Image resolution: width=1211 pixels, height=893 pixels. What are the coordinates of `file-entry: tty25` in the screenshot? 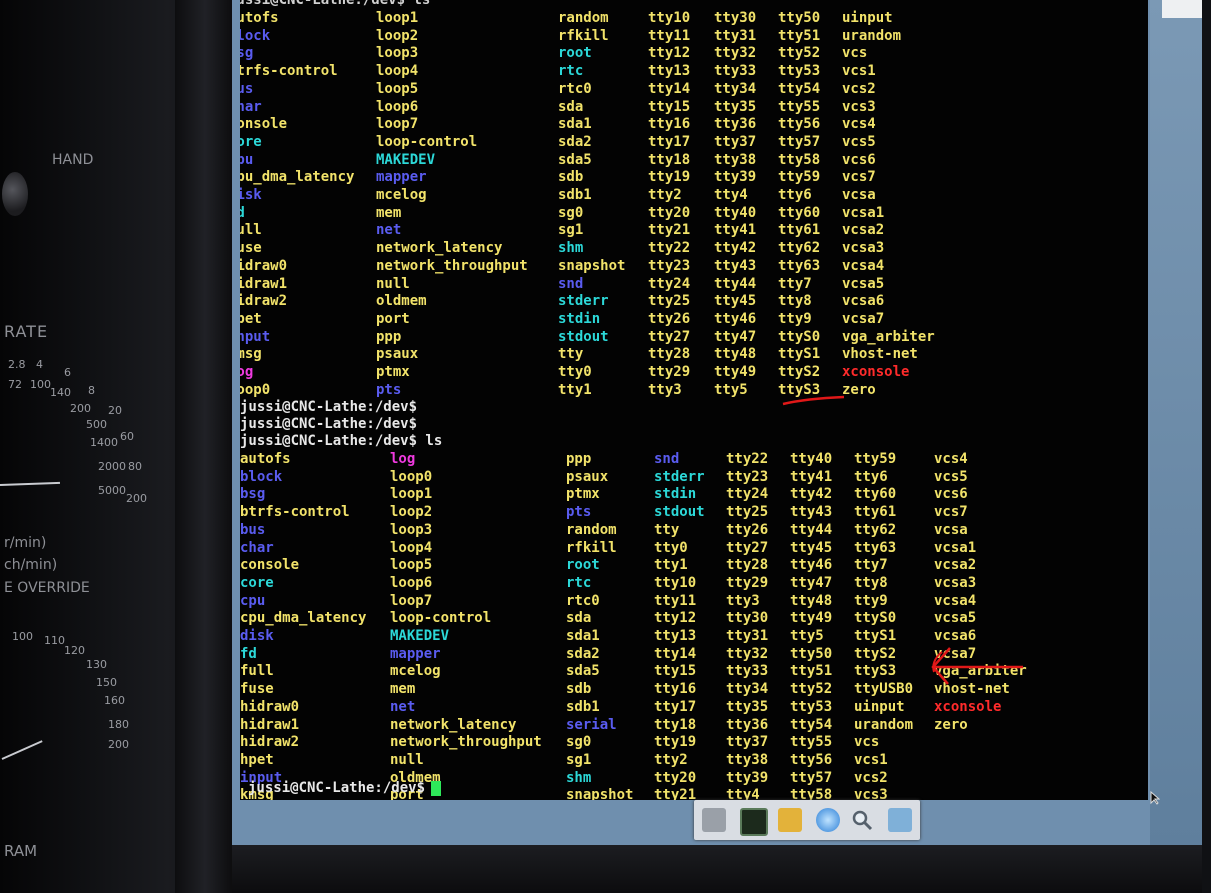 It's located at (669, 301).